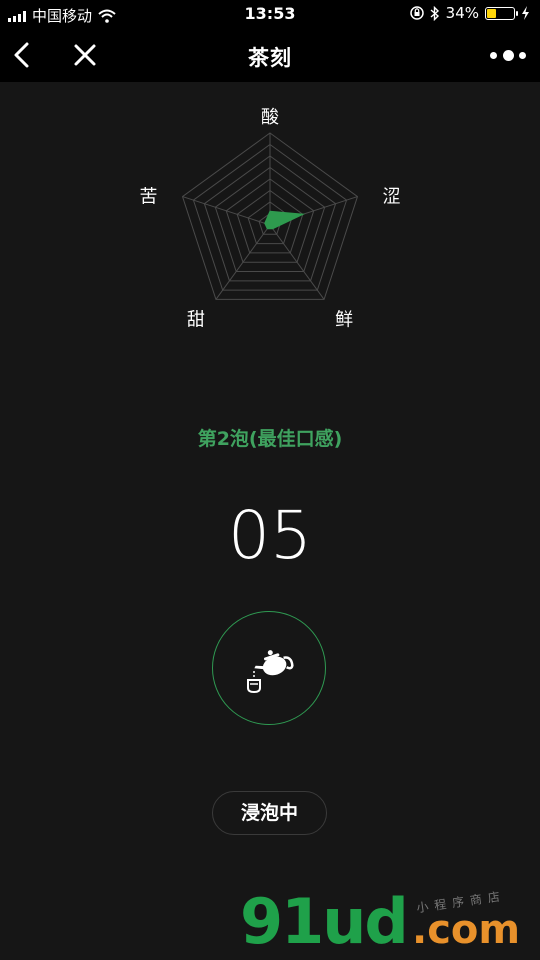 The width and height of the screenshot is (540, 960). Describe the element at coordinates (434, 13) in the screenshot. I see `bluetooth-icon` at that location.